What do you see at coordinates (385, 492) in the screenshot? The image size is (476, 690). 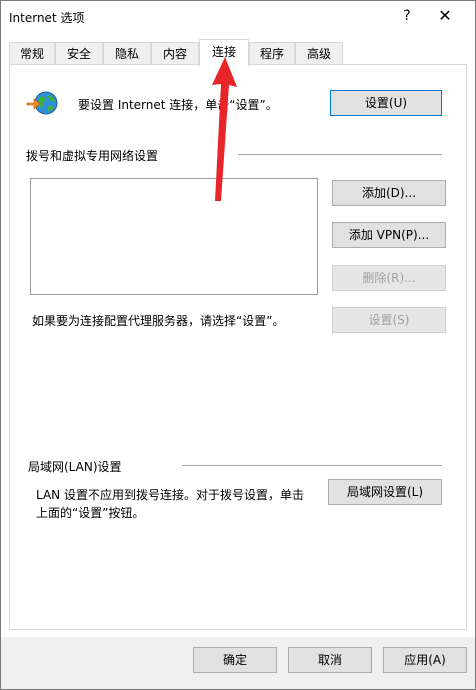 I see `lan-settings-button: 局域网设置(L)` at bounding box center [385, 492].